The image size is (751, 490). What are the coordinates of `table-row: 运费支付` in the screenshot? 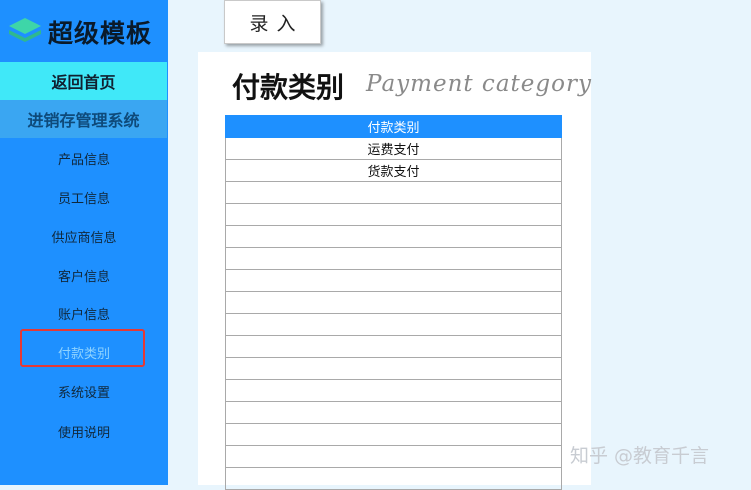 It's located at (393, 148).